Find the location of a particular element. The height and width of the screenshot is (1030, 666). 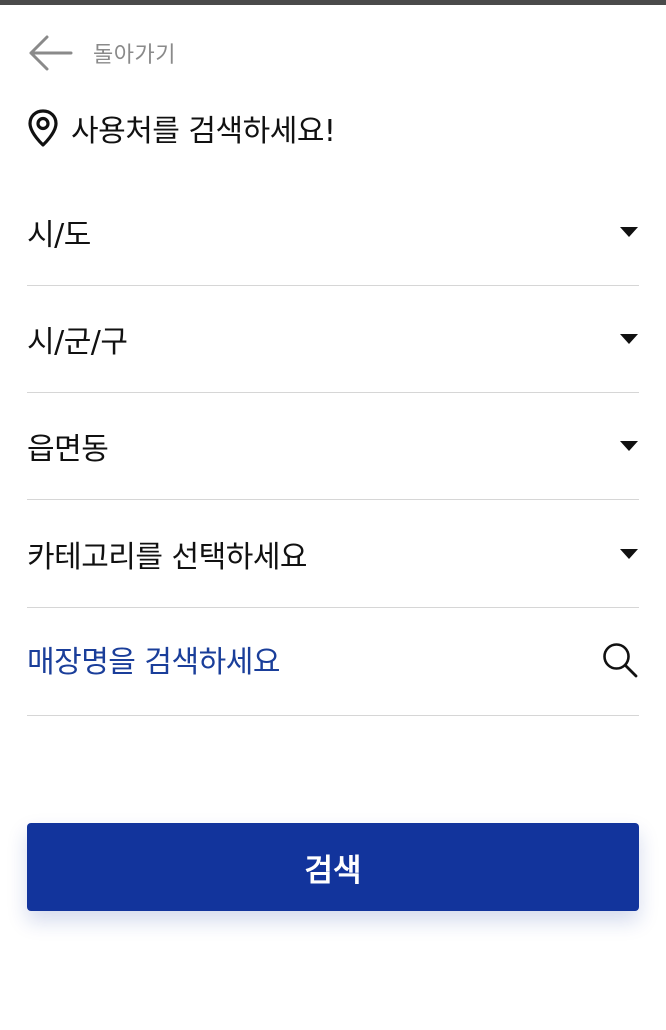

search-button: 검색 is located at coordinates (333, 867).